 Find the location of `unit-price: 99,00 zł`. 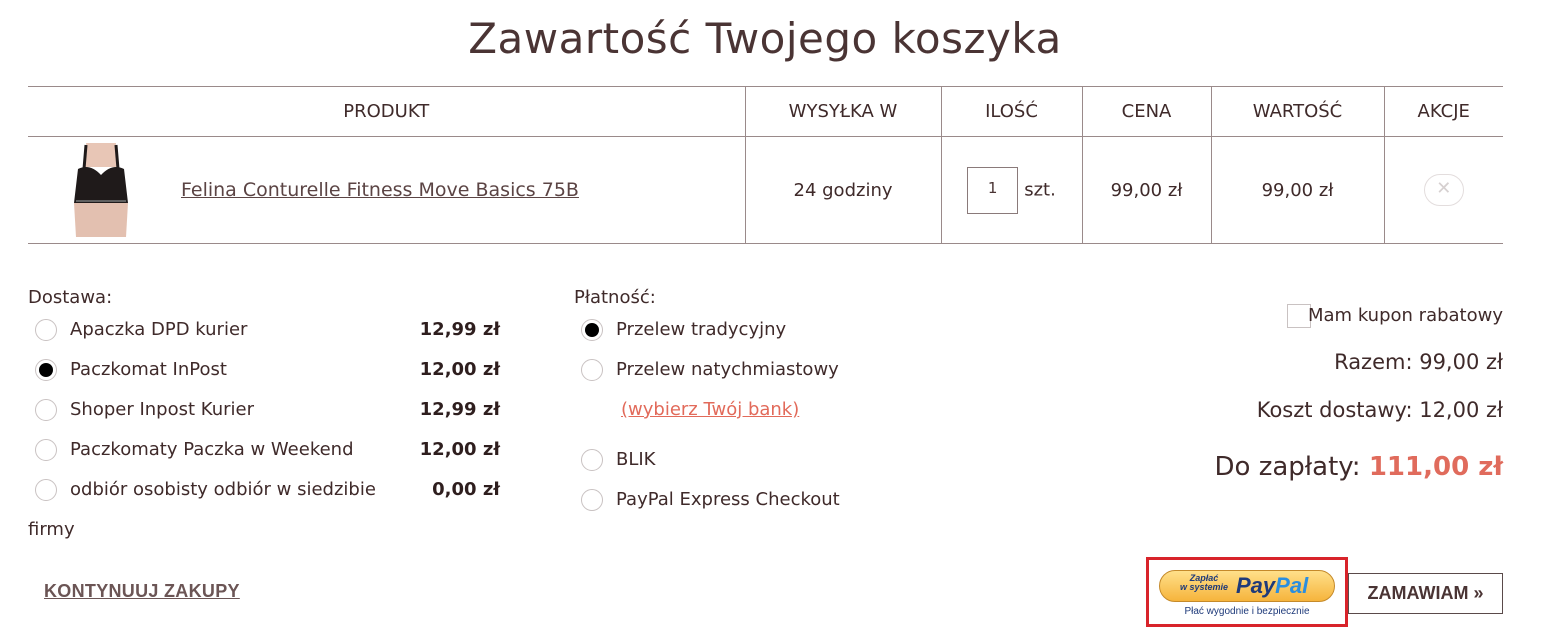

unit-price: 99,00 zł is located at coordinates (1146, 190).